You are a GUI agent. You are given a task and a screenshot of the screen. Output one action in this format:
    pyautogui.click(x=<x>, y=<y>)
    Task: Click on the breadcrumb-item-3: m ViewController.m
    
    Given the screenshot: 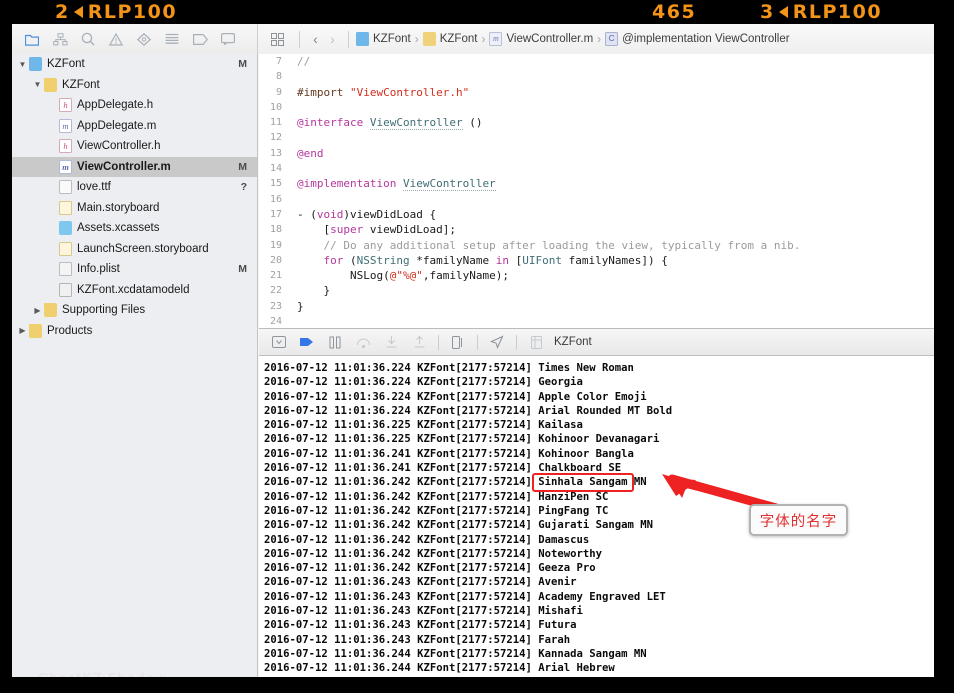 What is the action you would take?
    pyautogui.click(x=541, y=39)
    